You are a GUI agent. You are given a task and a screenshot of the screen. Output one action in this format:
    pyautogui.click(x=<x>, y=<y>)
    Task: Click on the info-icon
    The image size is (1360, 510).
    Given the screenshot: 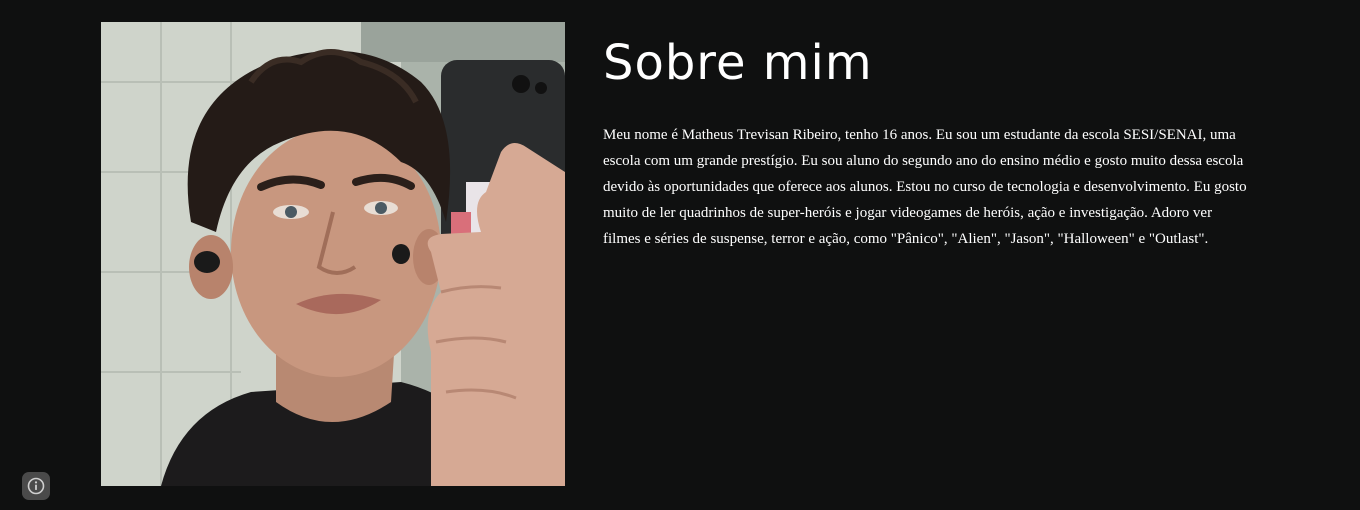 What is the action you would take?
    pyautogui.click(x=36, y=486)
    